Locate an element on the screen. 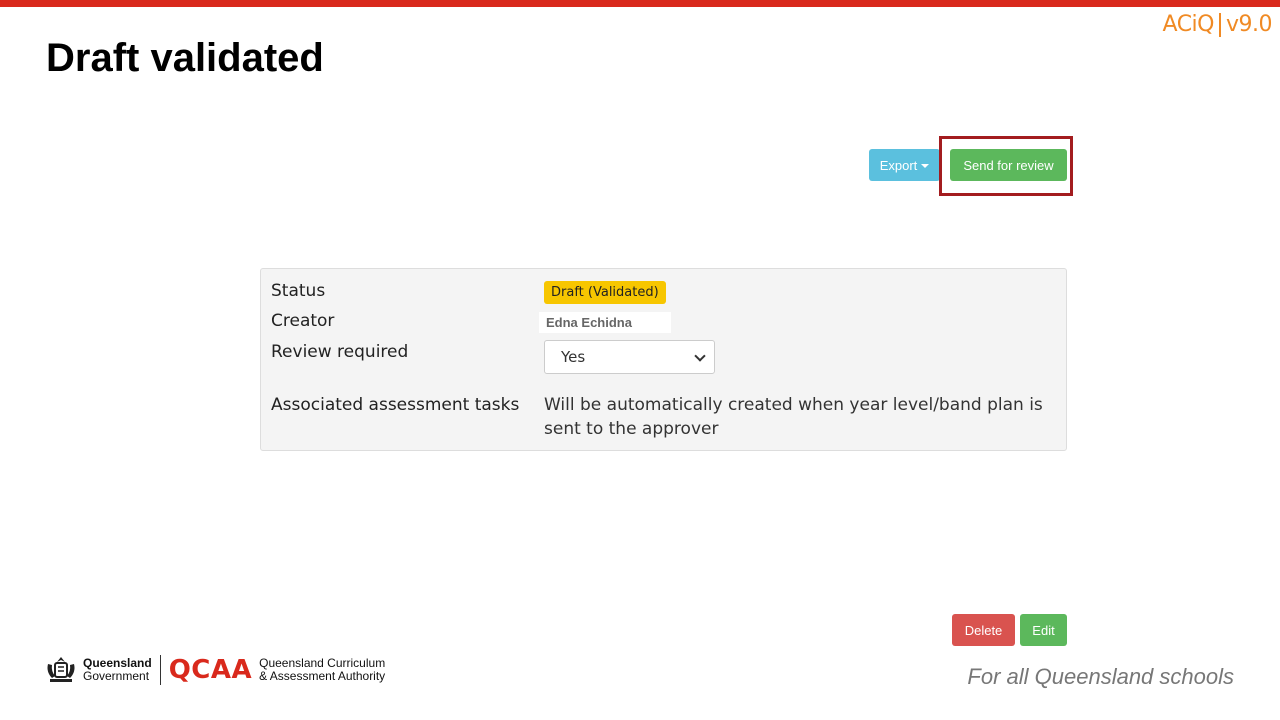  caret-down-icon is located at coordinates (925, 165).